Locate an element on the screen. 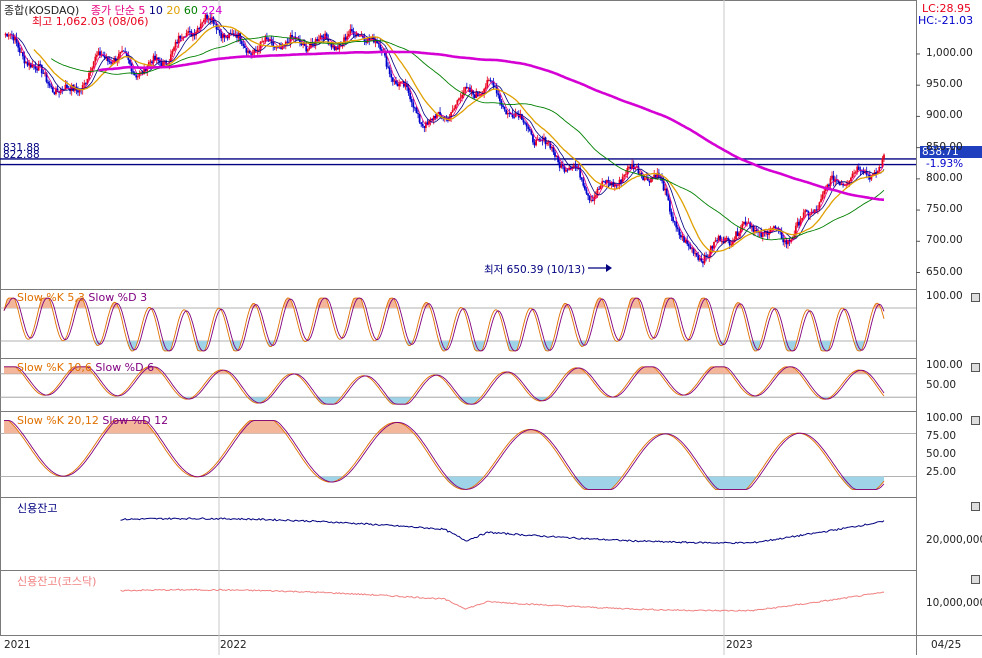  indicator-tick-label: 100.00 is located at coordinates (944, 418).